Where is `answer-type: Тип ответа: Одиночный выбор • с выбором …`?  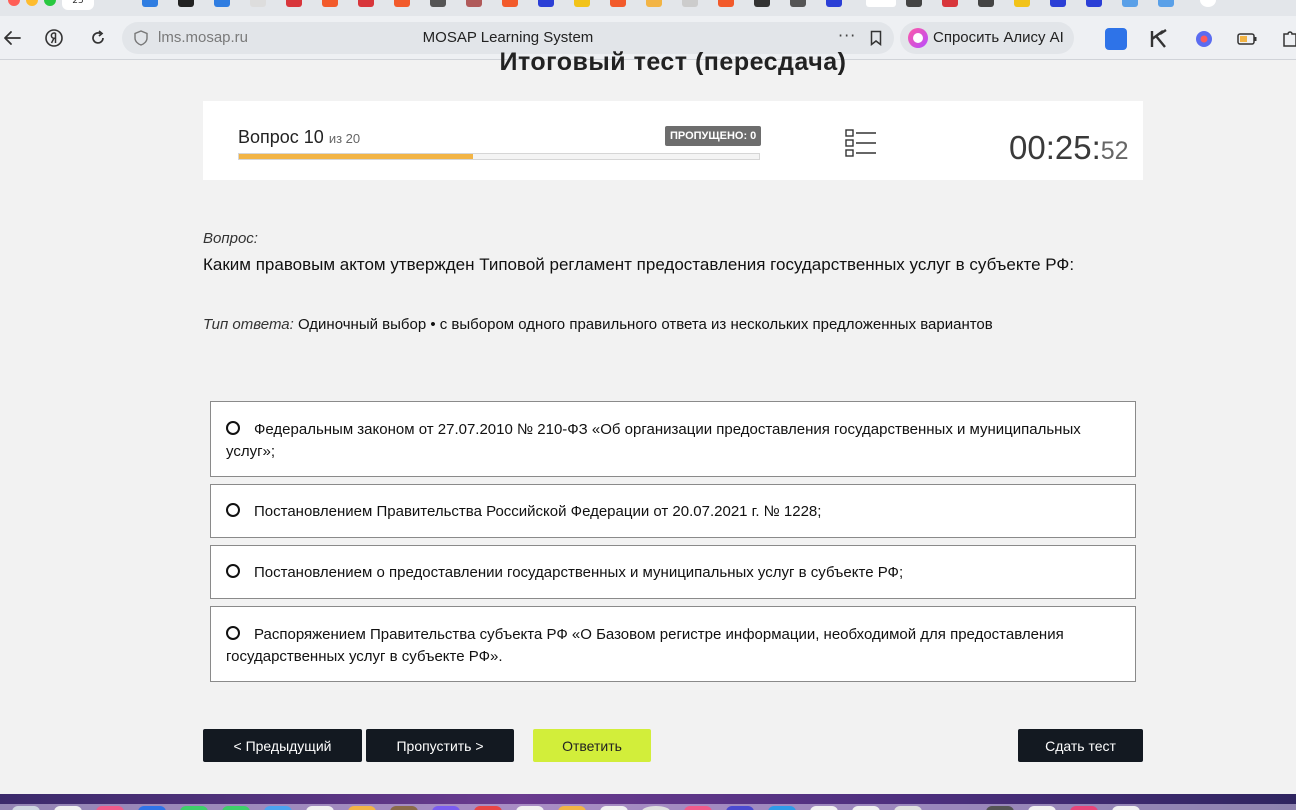
answer-type: Тип ответа: Одиночный выбор • с выбором … is located at coordinates (598, 324).